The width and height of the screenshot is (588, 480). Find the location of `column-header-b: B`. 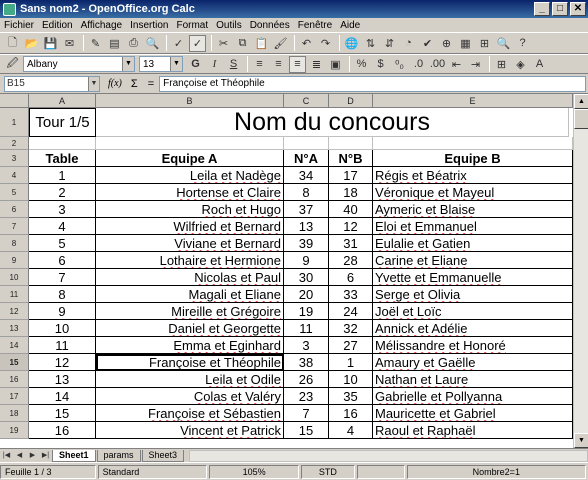

column-header-b: B is located at coordinates (190, 101).